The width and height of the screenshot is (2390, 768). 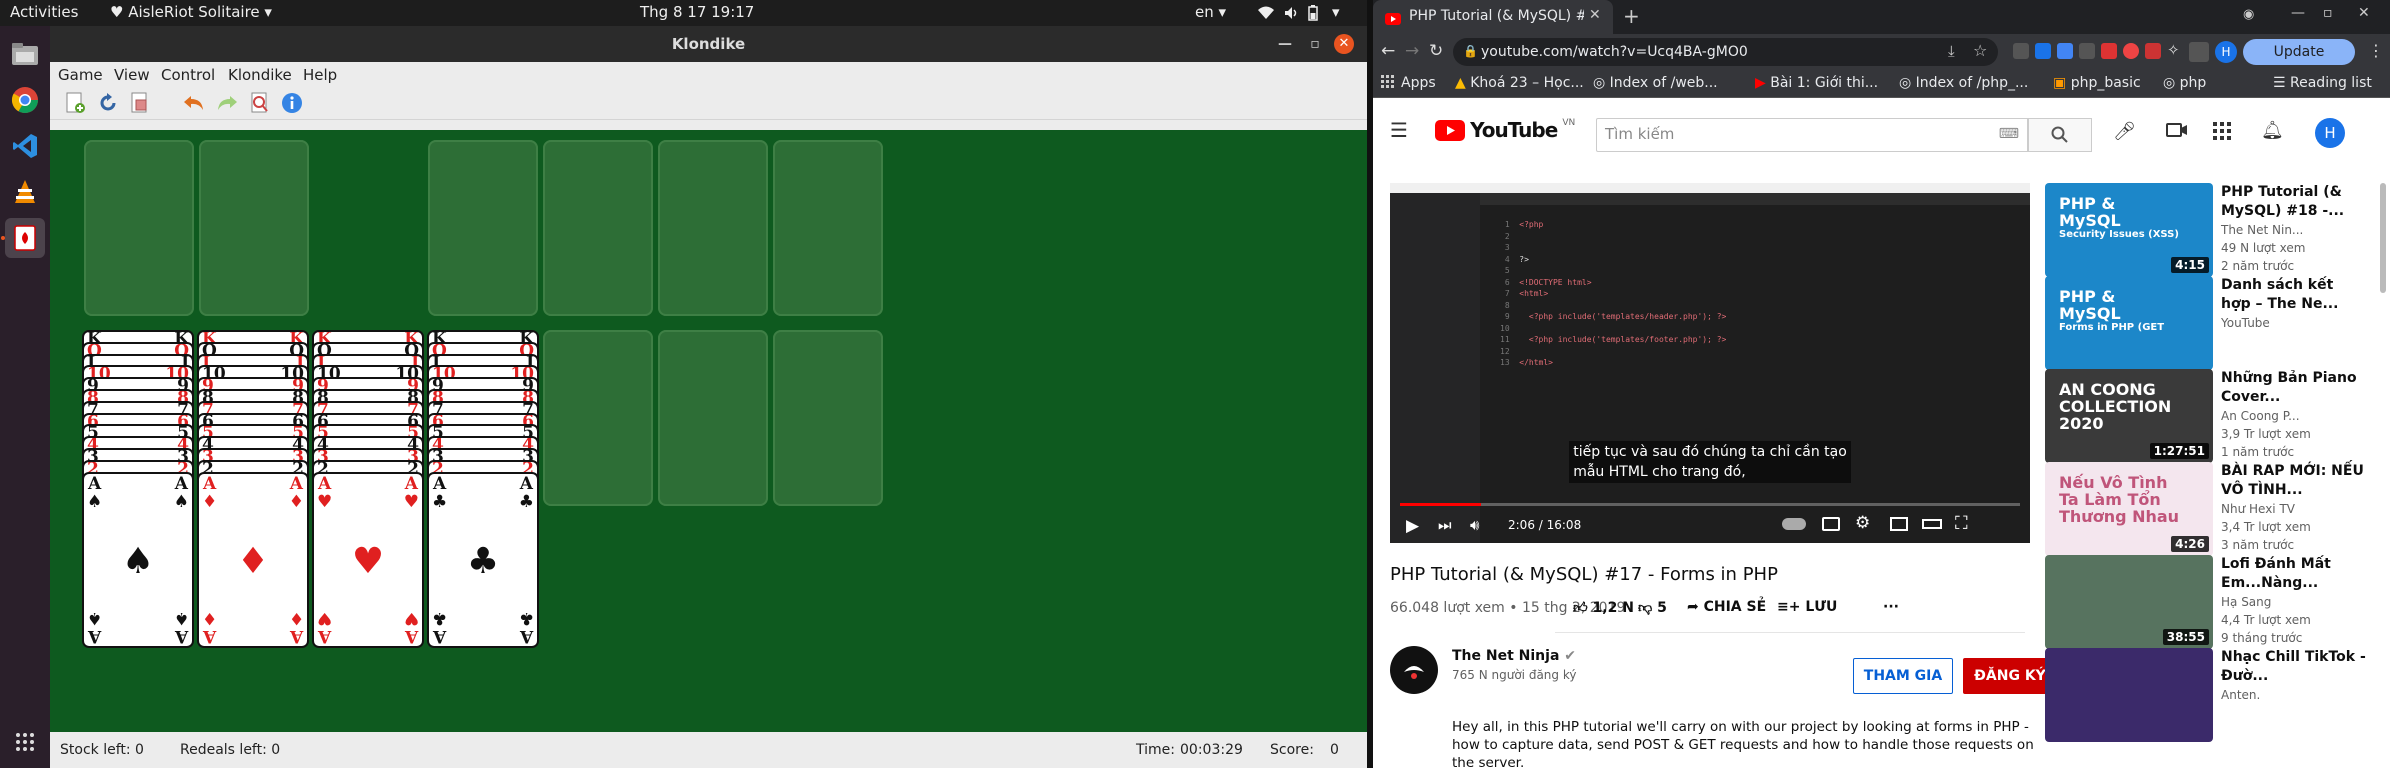 I want to click on theater-mode-icon, so click(x=1932, y=524).